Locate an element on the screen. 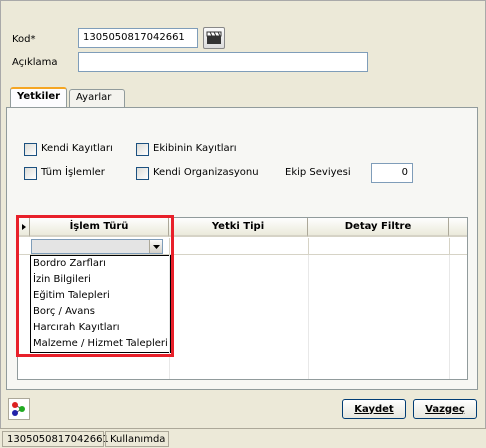 The height and width of the screenshot is (448, 486). kaydet-button: Kaydet is located at coordinates (374, 409).